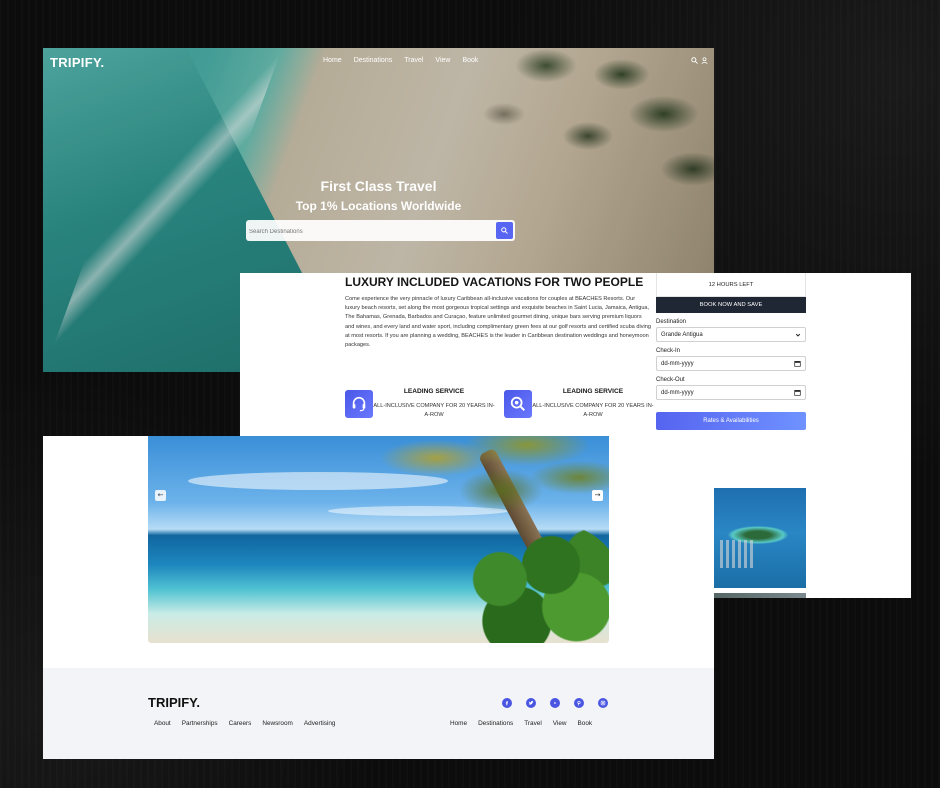  I want to click on checkin-date-field: dd-mm-yyyy, so click(731, 363).